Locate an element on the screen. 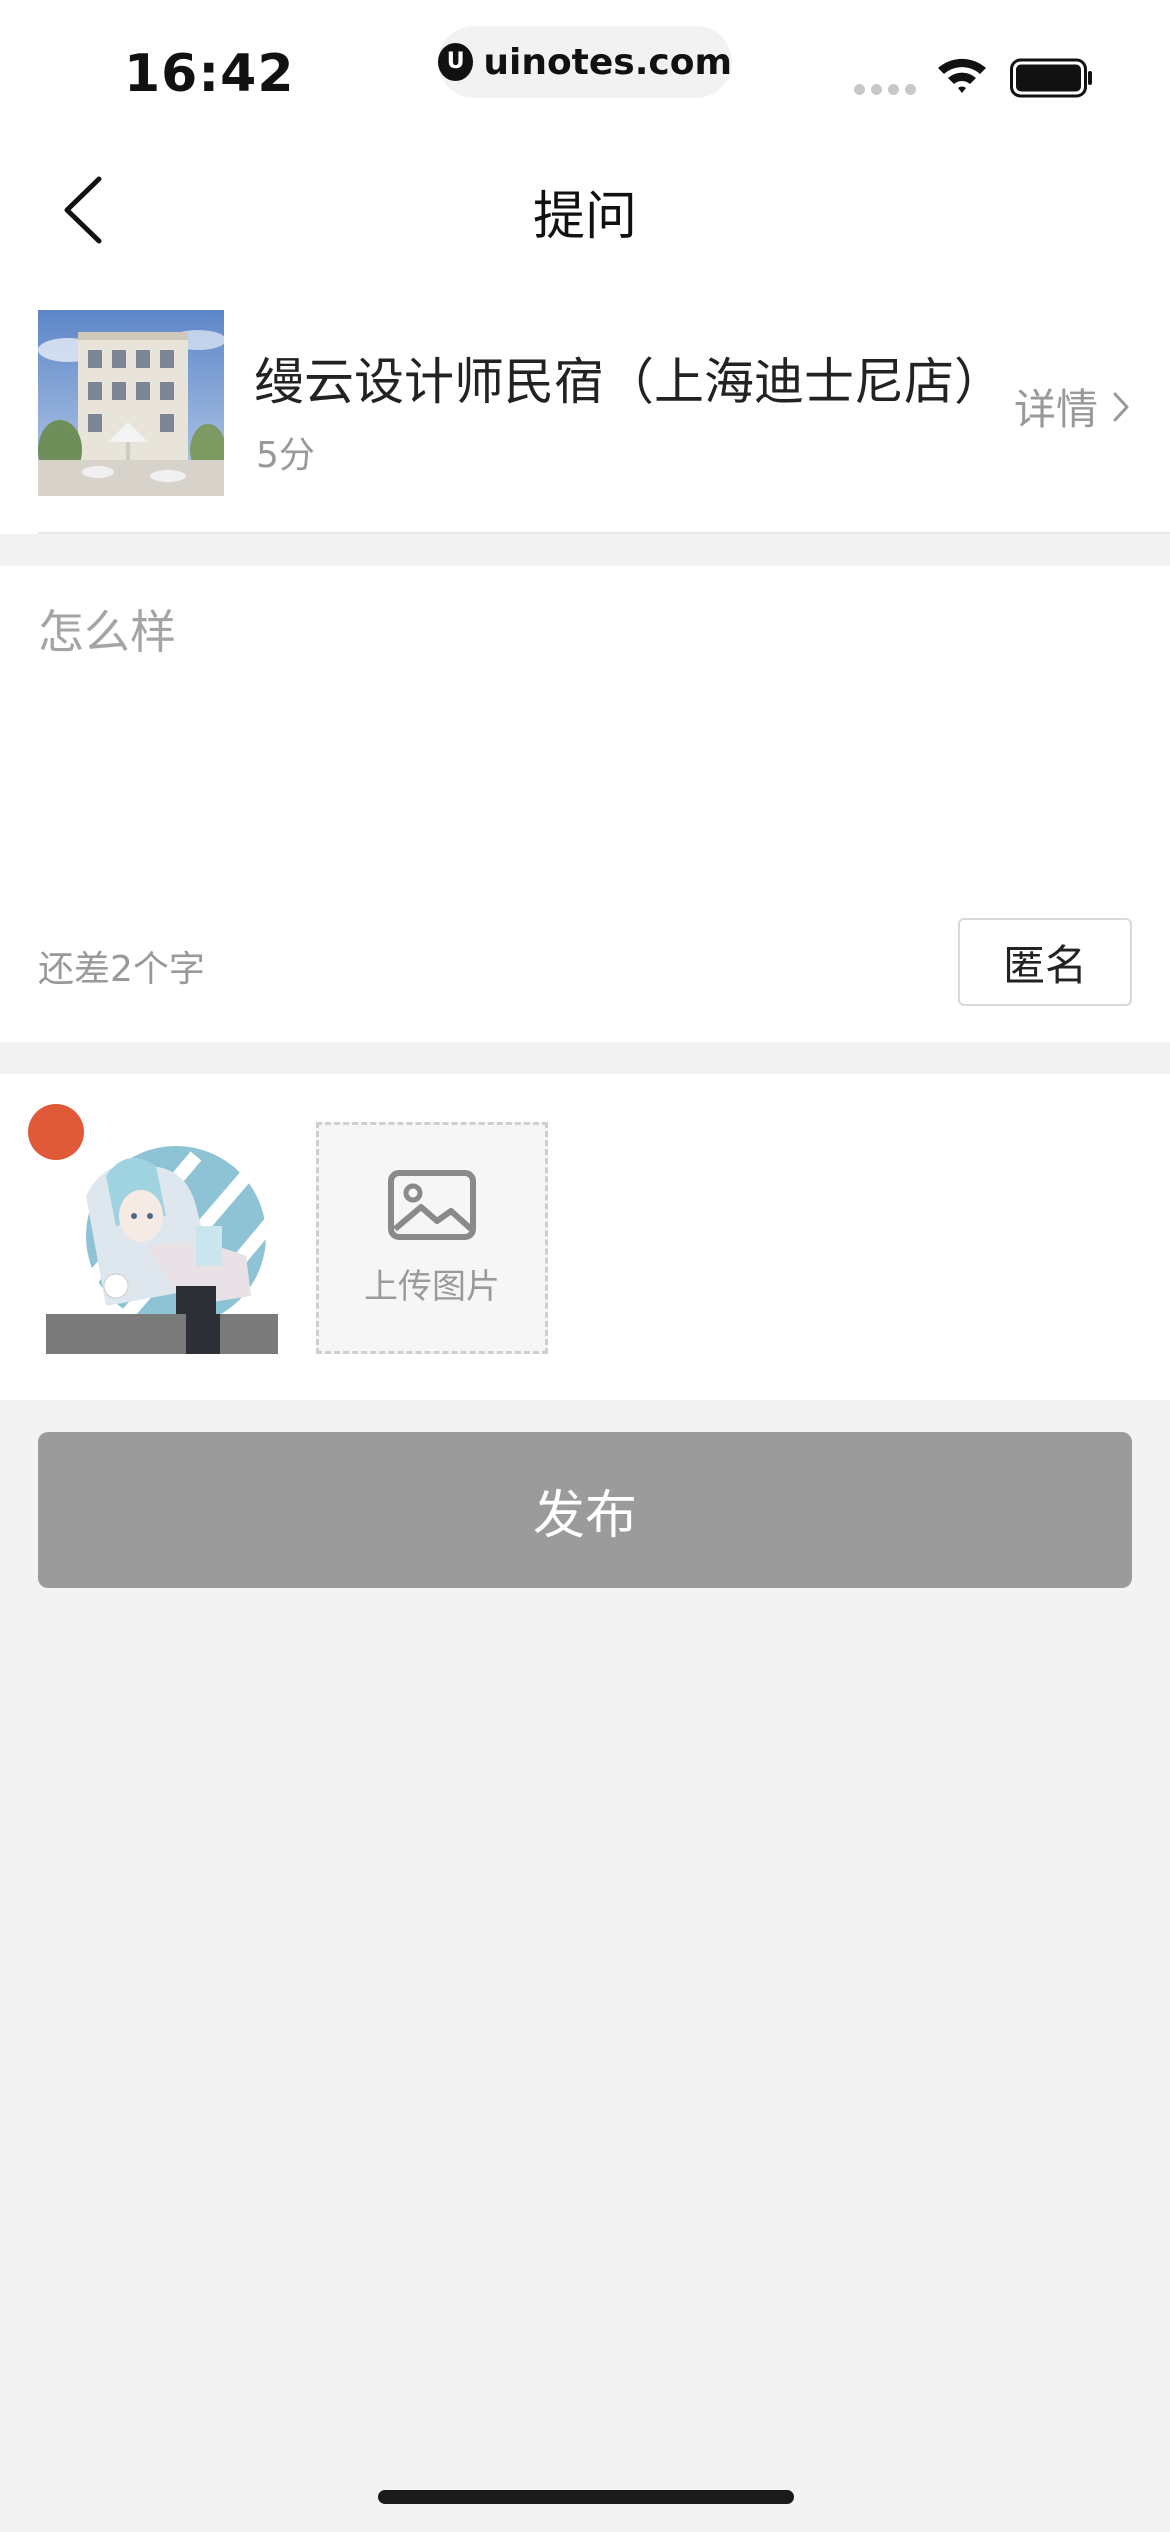 Image resolution: width=1170 pixels, height=2532 pixels. upload-photo-button: 上传图片 is located at coordinates (432, 1238).